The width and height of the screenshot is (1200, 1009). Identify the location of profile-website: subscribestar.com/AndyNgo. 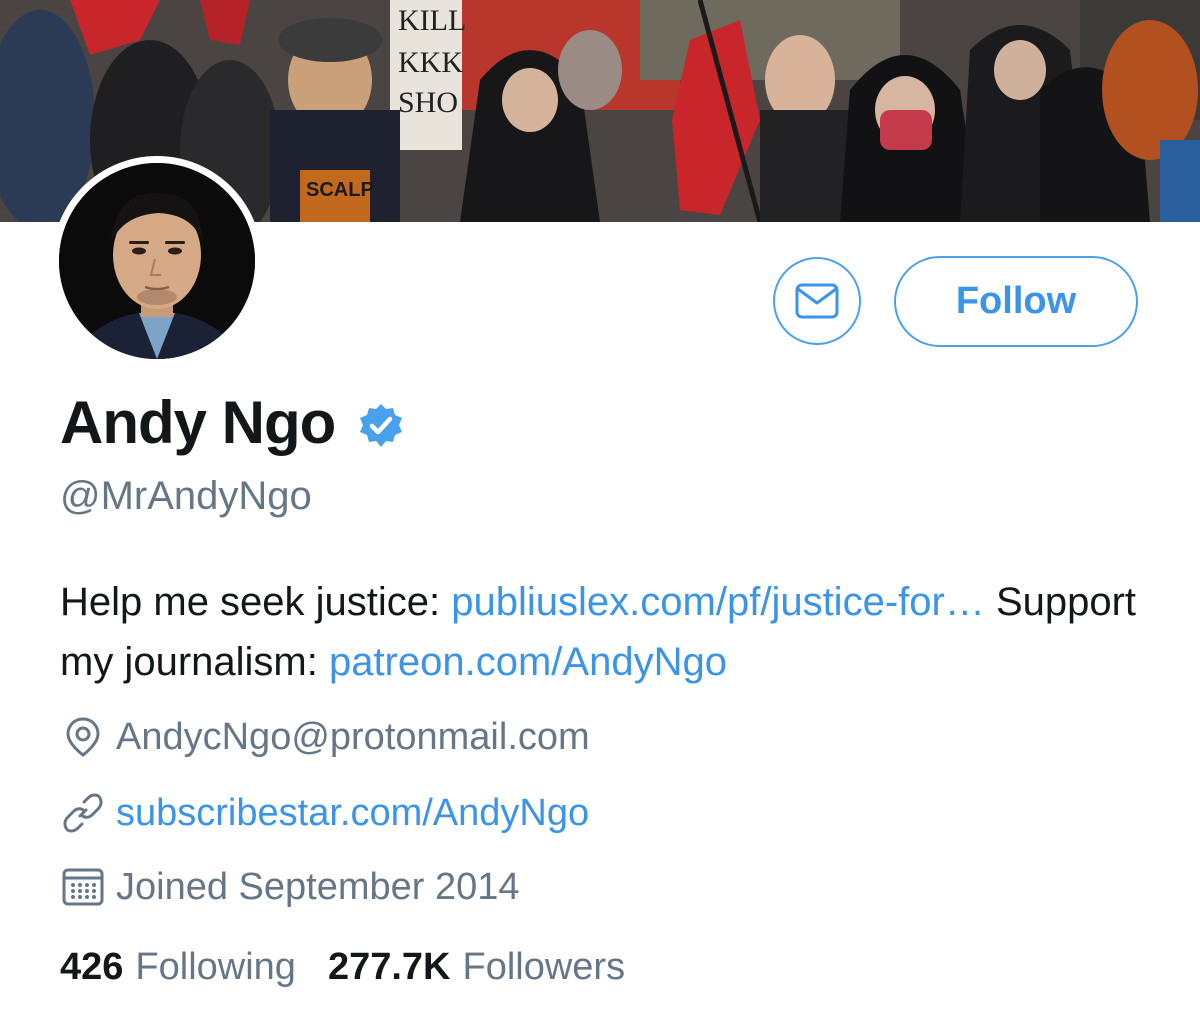
(324, 813).